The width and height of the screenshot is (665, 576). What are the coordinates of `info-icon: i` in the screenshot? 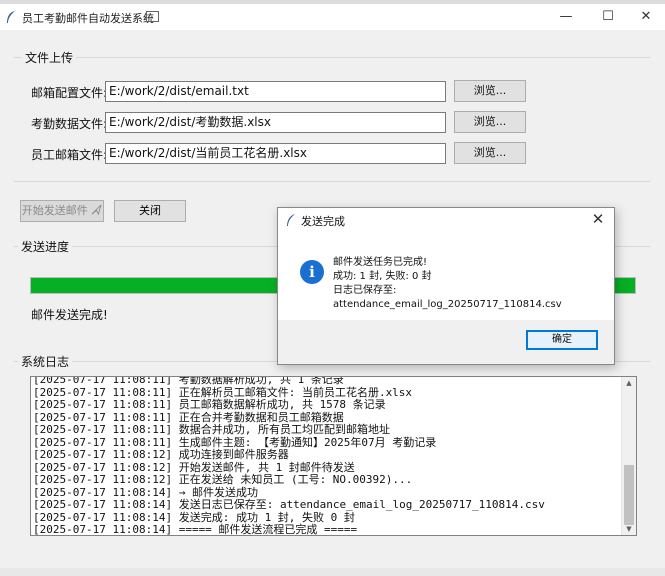 It's located at (312, 272).